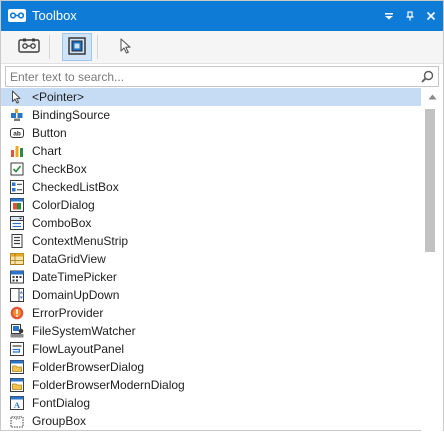 This screenshot has height=432, width=444. What do you see at coordinates (75, 187) in the screenshot?
I see `list-item-label: CheckedListBox` at bounding box center [75, 187].